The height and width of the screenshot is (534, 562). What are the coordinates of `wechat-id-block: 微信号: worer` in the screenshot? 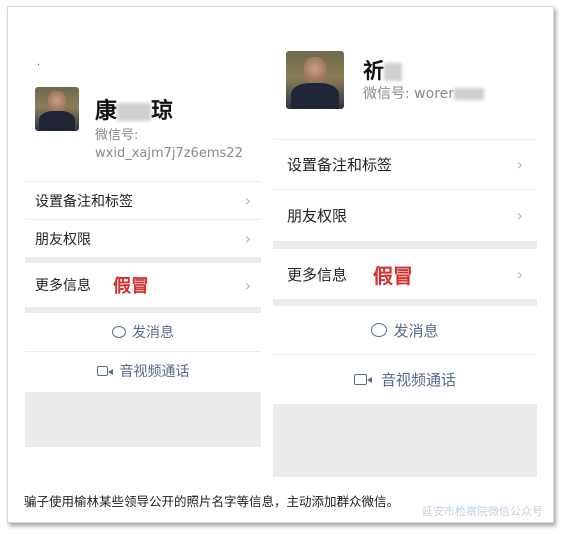 It's located at (424, 94).